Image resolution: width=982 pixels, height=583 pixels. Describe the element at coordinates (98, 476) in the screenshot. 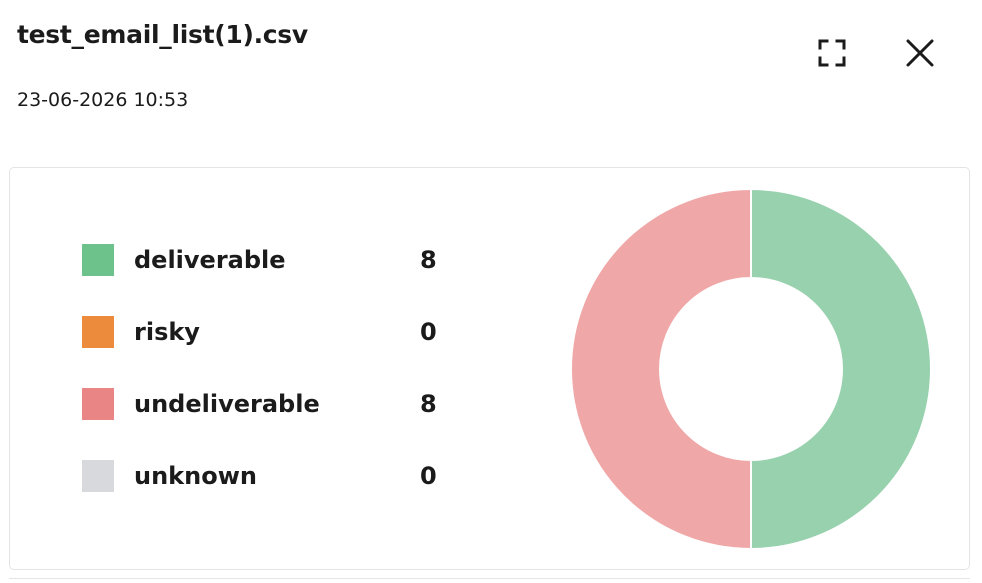

I see `legend-swatch-unknown` at that location.